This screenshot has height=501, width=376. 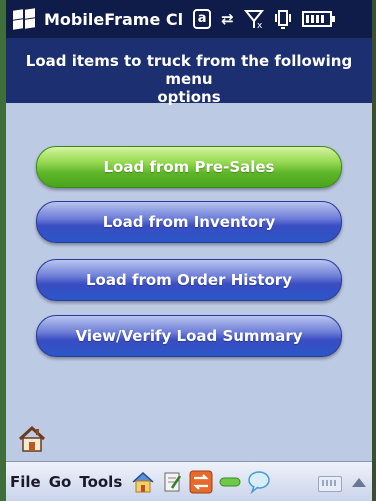 What do you see at coordinates (189, 97) in the screenshot?
I see `header-line-2: options` at bounding box center [189, 97].